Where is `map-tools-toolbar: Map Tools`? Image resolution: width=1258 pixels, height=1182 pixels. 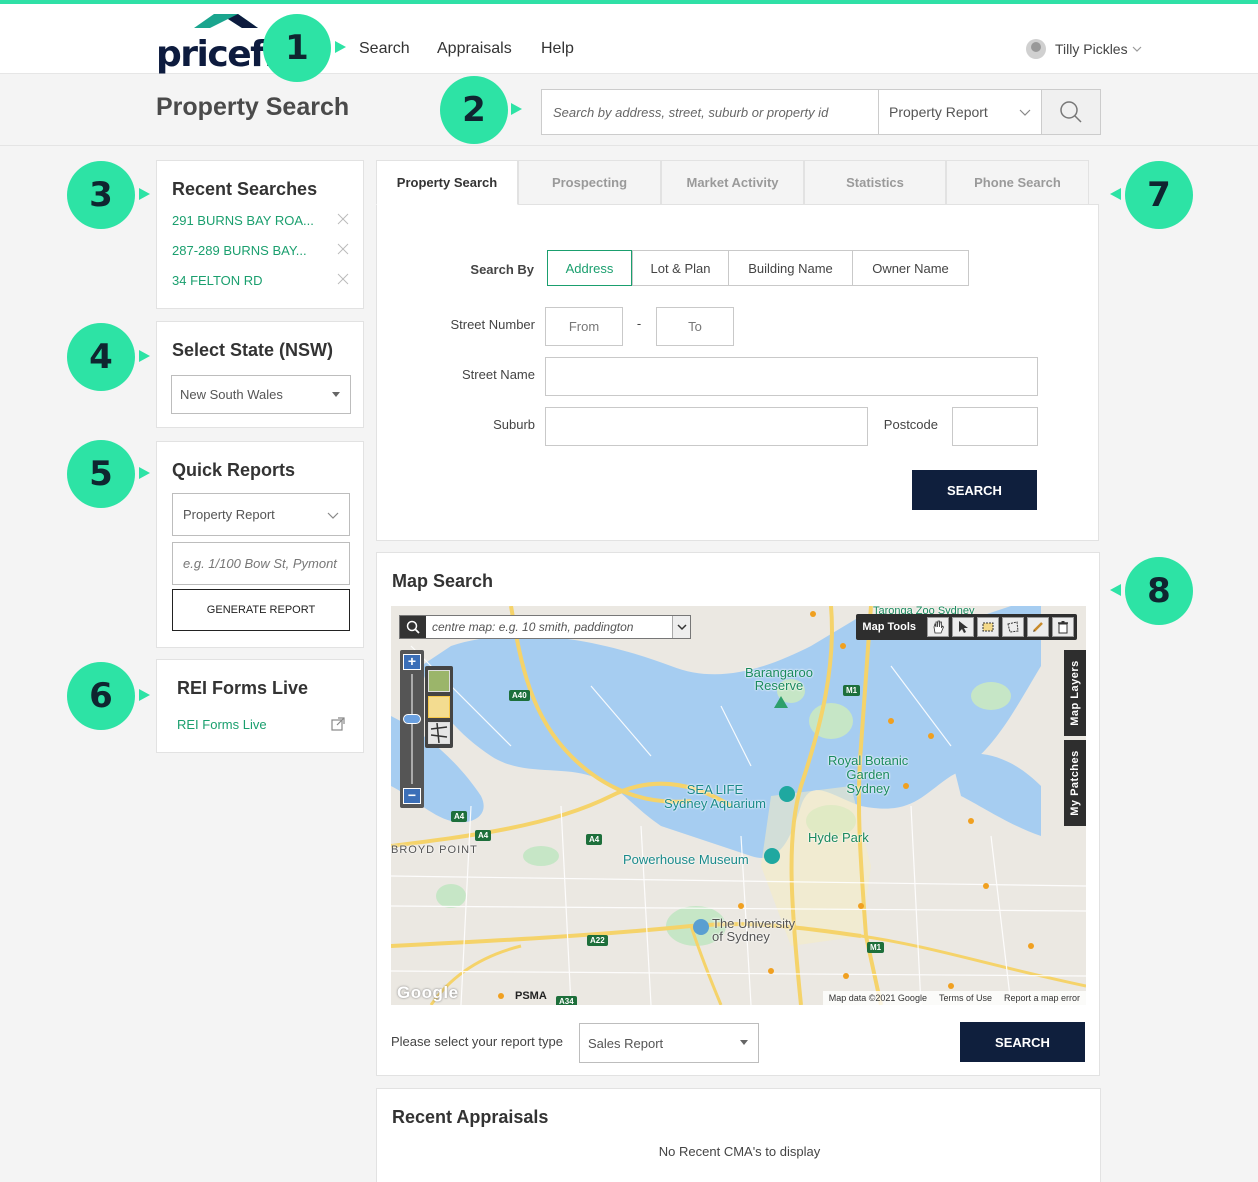 map-tools-toolbar: Map Tools is located at coordinates (966, 627).